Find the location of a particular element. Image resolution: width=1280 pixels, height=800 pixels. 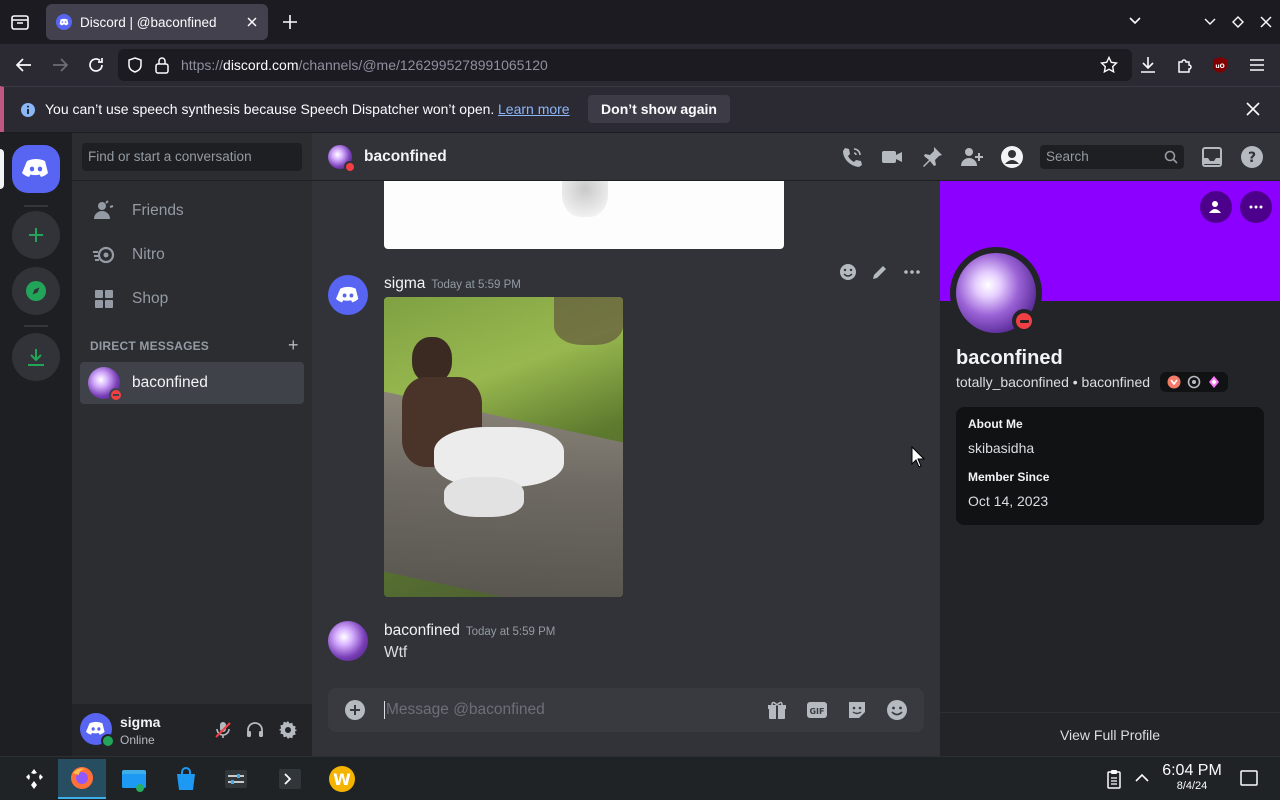

download-icon is located at coordinates (36, 357).